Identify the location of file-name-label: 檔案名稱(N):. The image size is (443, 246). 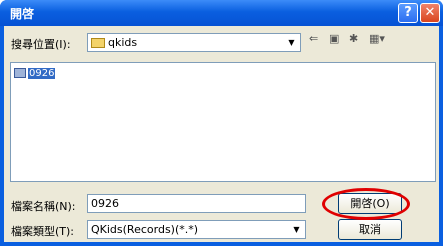
(43, 206).